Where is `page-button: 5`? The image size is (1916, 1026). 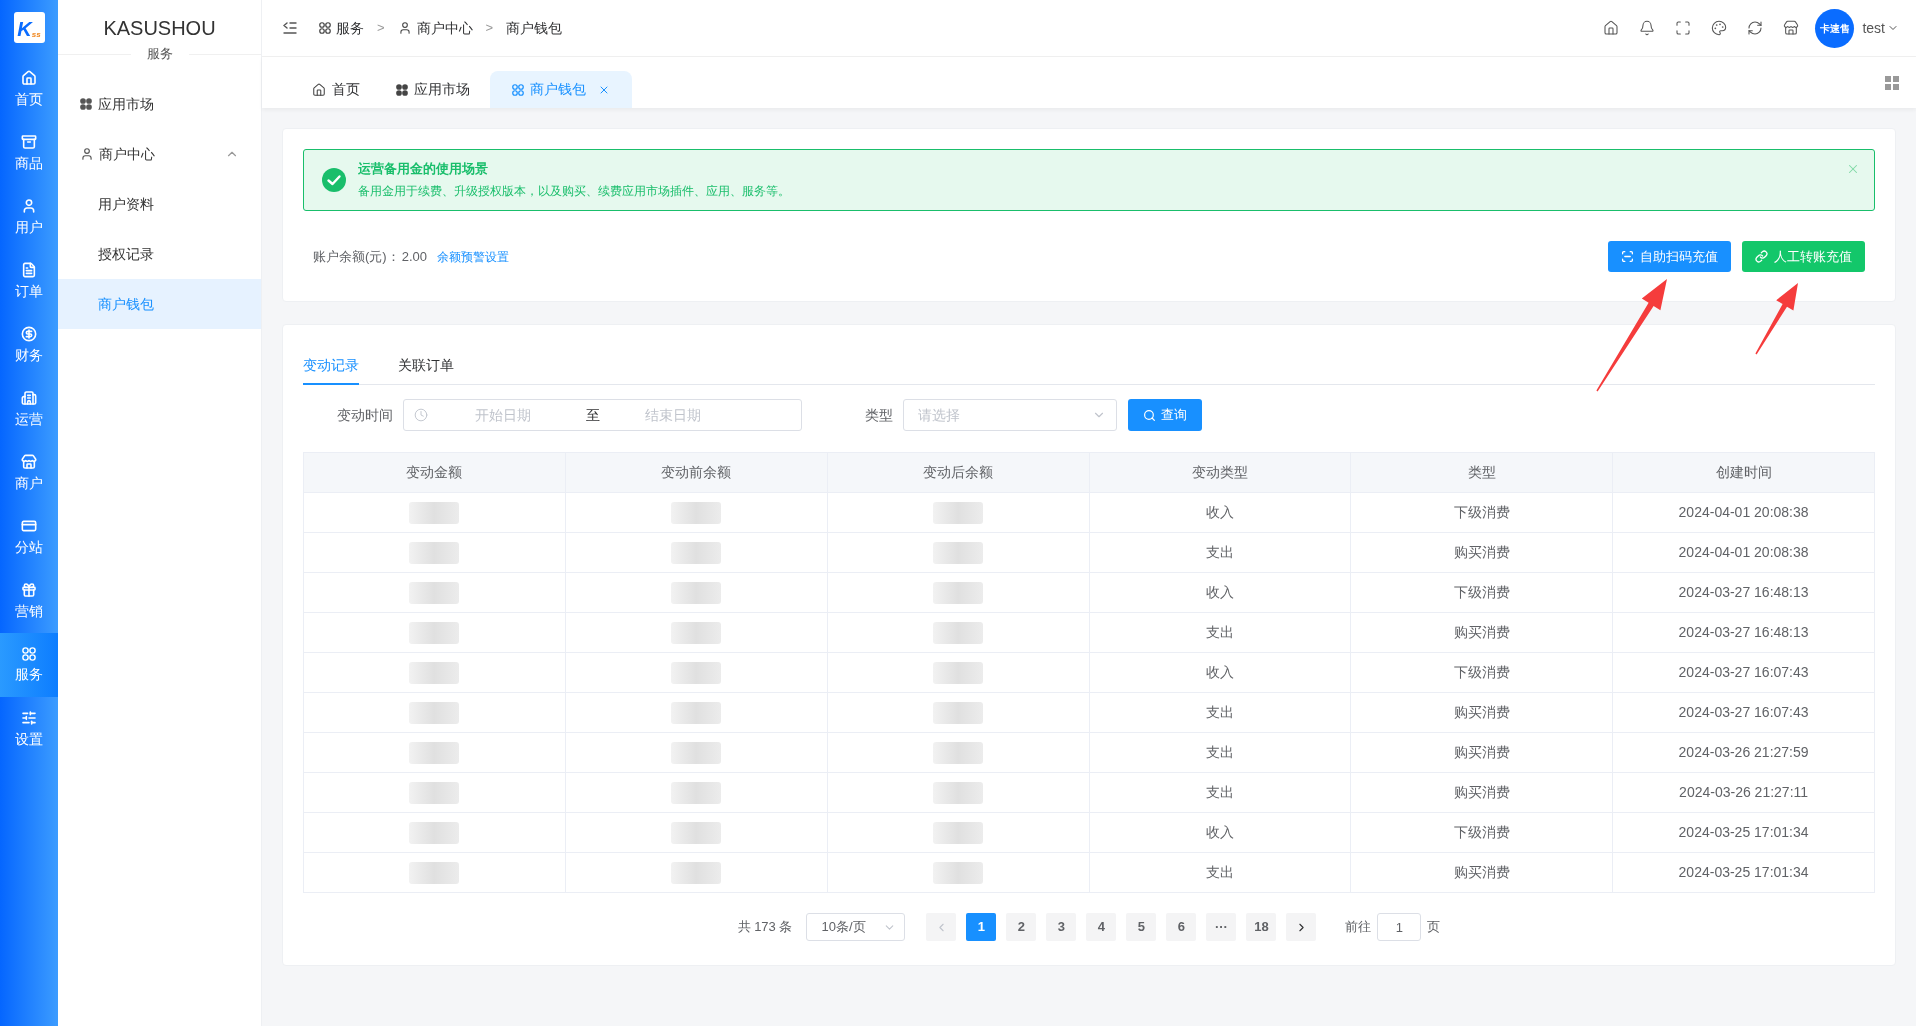
page-button: 5 is located at coordinates (1141, 927).